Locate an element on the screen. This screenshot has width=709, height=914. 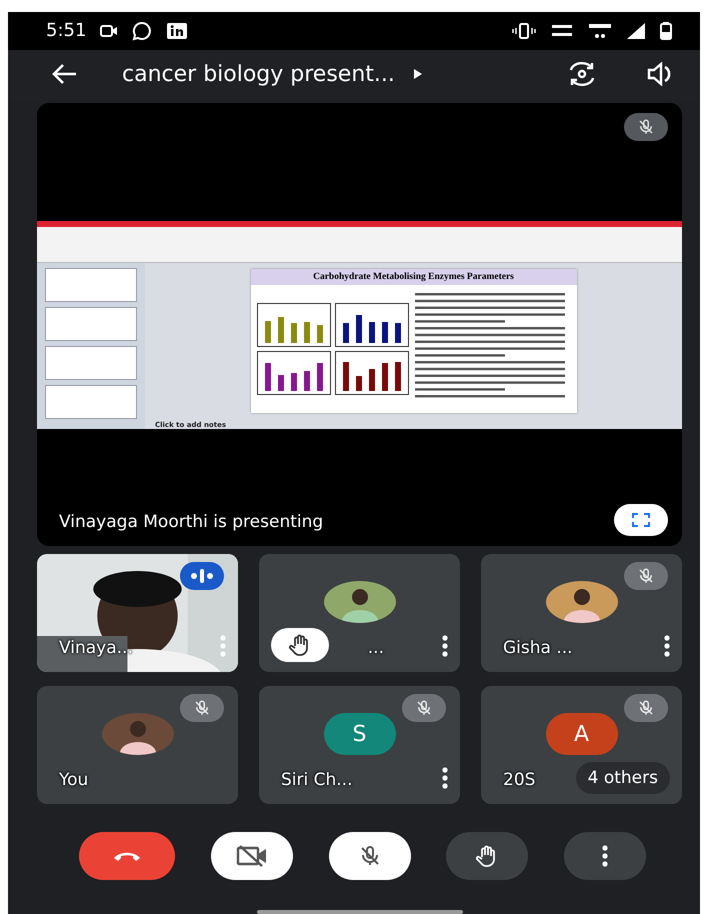
camera-off-icon is located at coordinates (252, 856).